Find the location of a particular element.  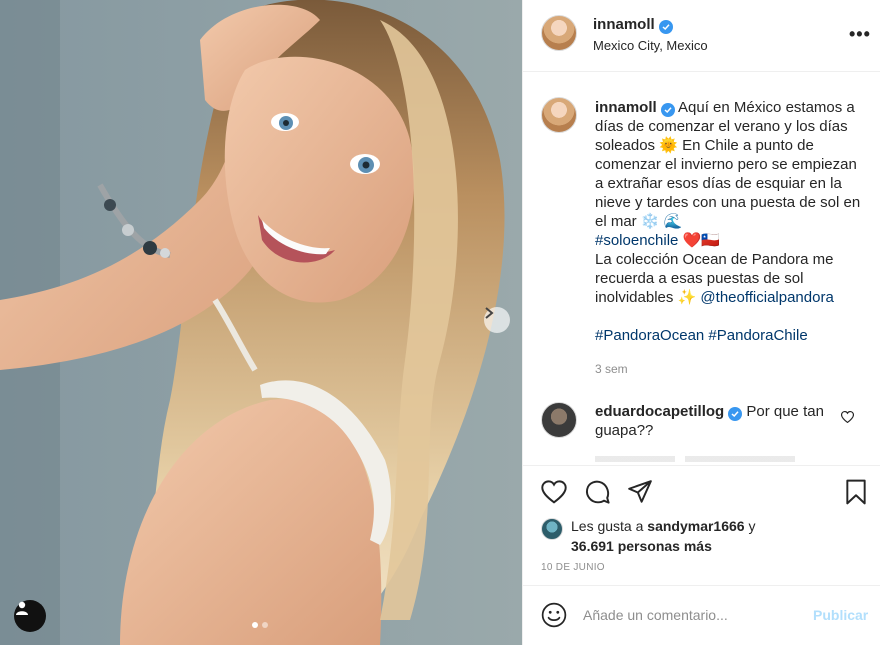

caption-timestamp: 3 sem is located at coordinates (611, 369).